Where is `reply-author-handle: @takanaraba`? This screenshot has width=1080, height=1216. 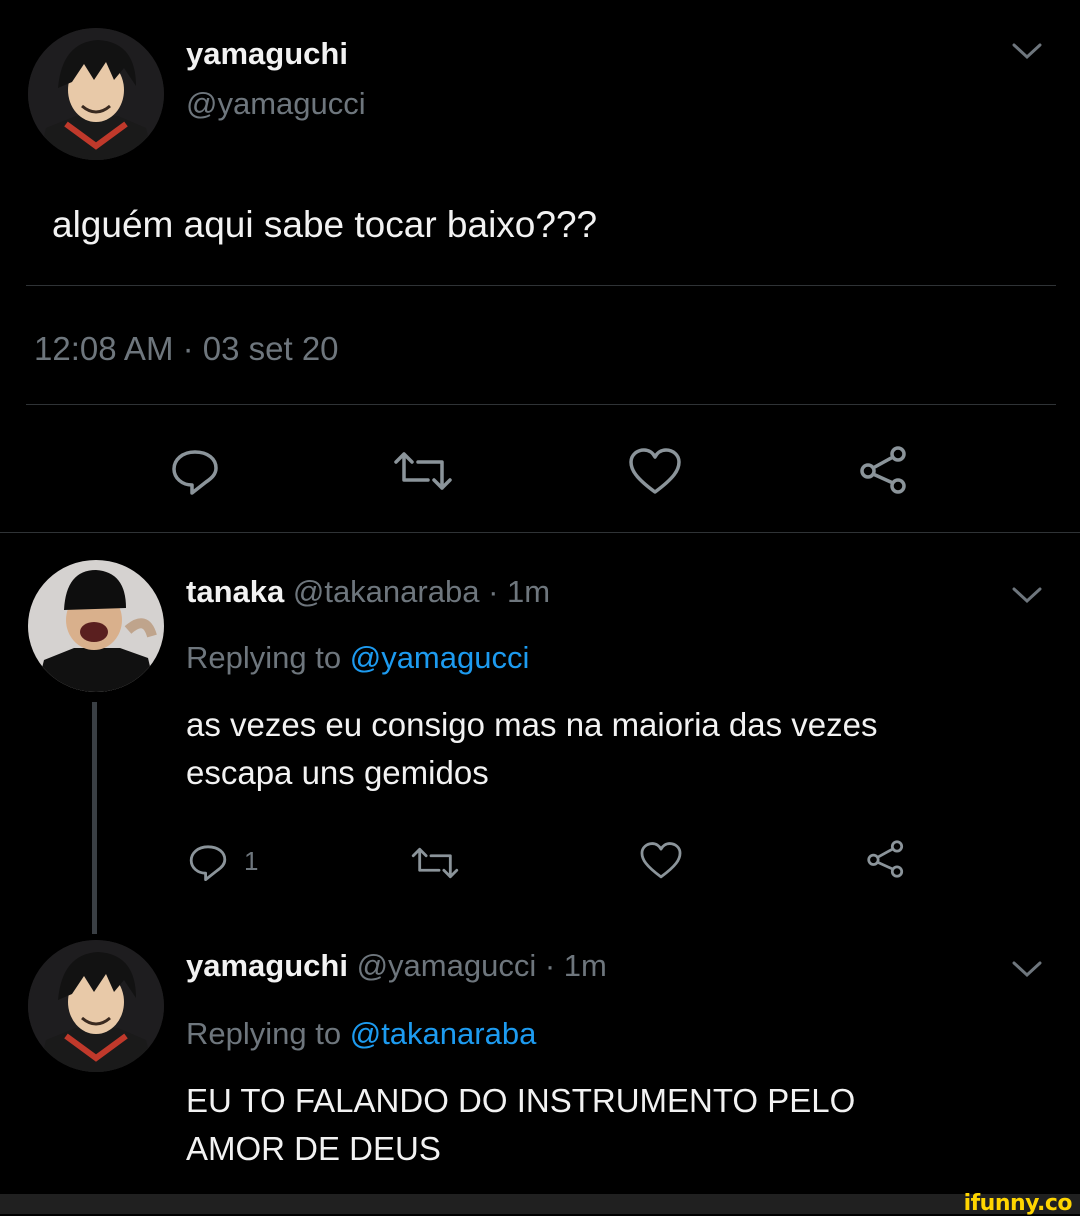 reply-author-handle: @takanaraba is located at coordinates (386, 591).